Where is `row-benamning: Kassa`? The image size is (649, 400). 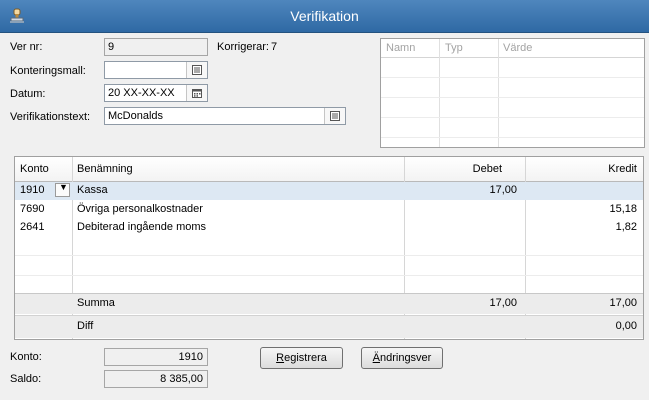
row-benamning: Kassa is located at coordinates (92, 190).